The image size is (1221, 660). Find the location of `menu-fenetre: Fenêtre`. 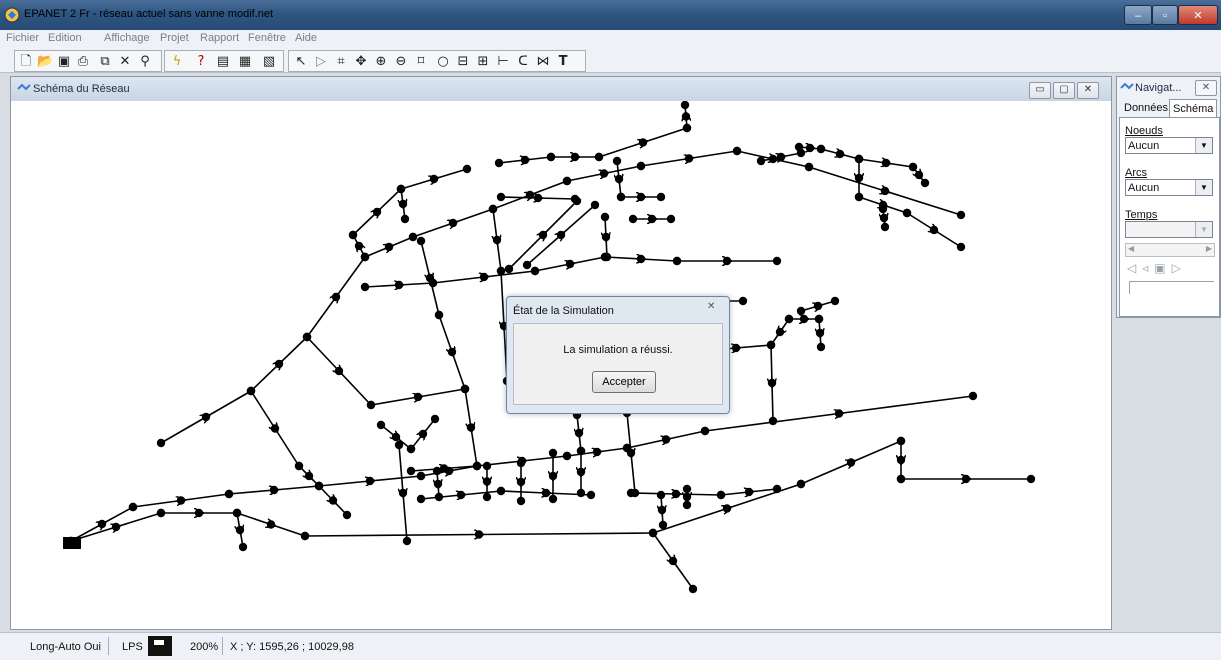

menu-fenetre: Fenêtre is located at coordinates (267, 38).